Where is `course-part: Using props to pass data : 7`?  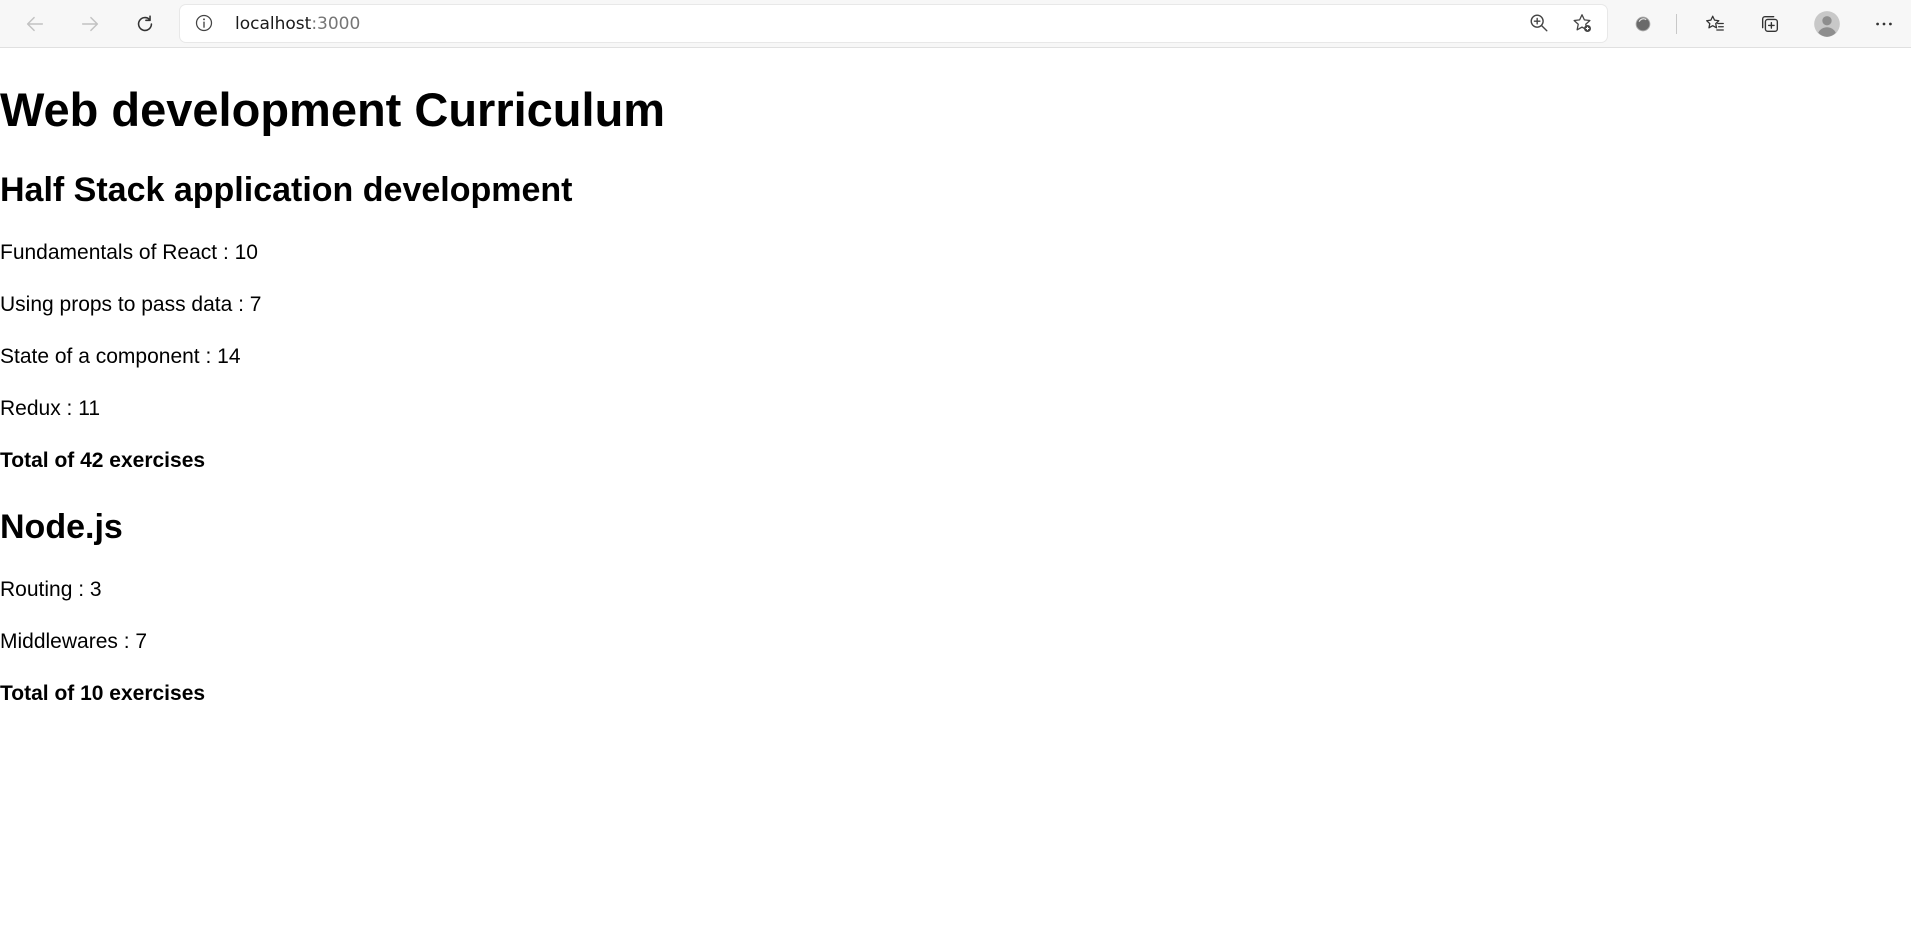 course-part: Using props to pass data : 7 is located at coordinates (131, 304).